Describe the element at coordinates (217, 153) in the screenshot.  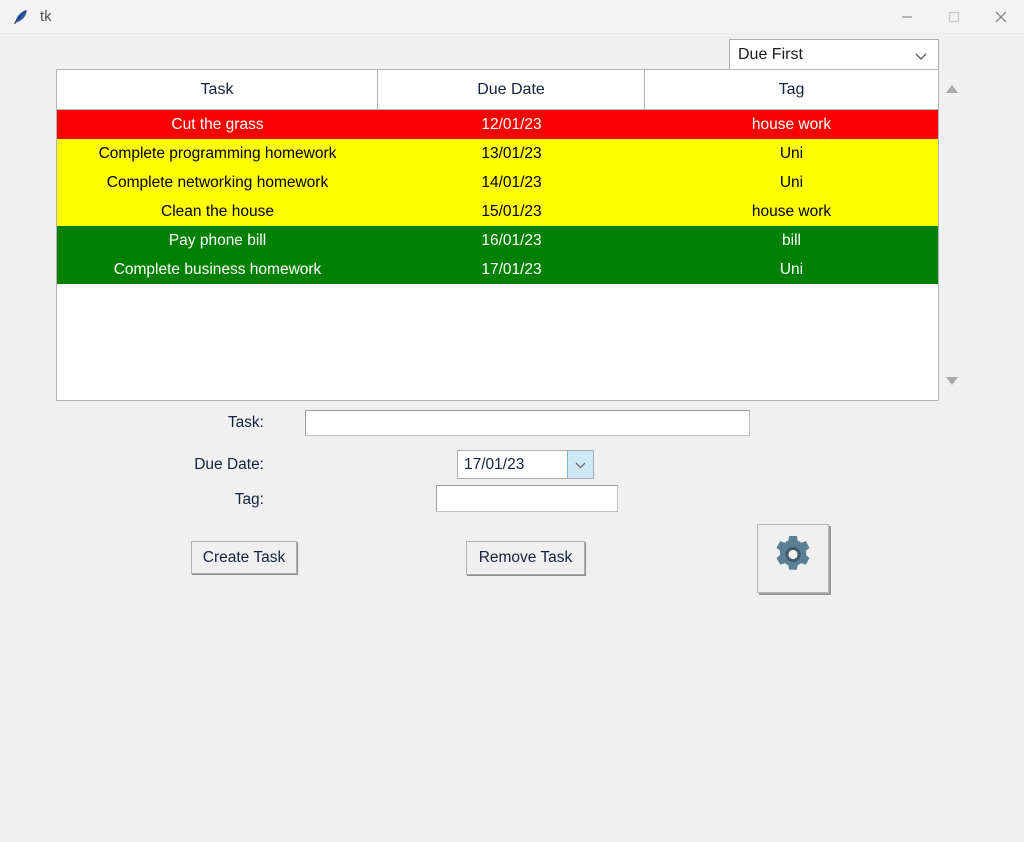
I see `cell-task: Complete programming homework` at that location.